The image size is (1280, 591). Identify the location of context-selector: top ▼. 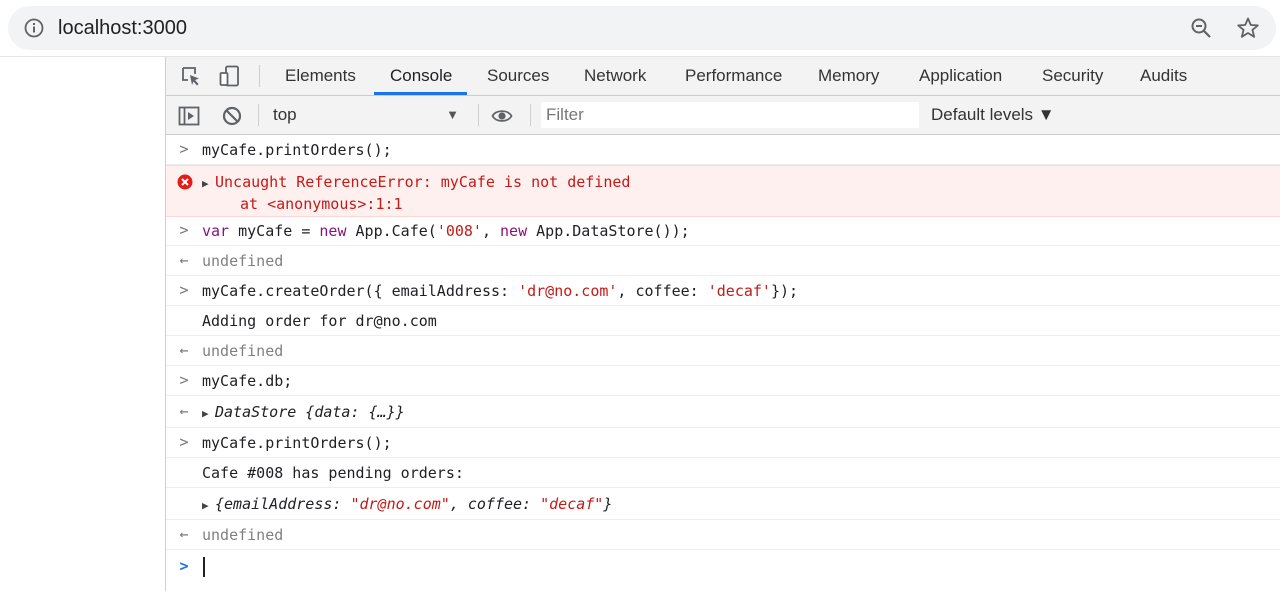
(365, 115).